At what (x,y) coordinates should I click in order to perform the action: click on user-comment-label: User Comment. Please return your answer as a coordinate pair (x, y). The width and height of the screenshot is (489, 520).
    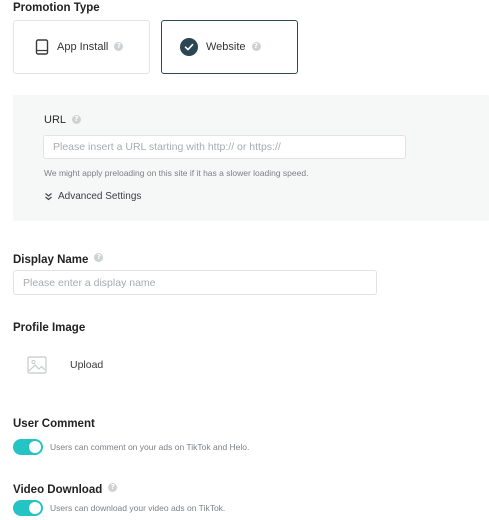
    Looking at the image, I should click on (54, 424).